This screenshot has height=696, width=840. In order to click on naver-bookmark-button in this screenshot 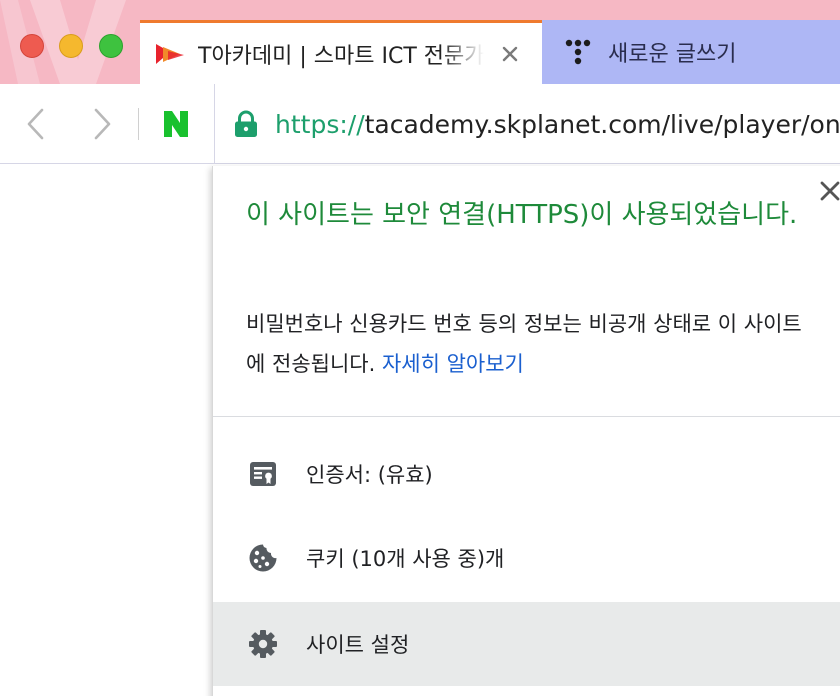, I will do `click(176, 124)`.